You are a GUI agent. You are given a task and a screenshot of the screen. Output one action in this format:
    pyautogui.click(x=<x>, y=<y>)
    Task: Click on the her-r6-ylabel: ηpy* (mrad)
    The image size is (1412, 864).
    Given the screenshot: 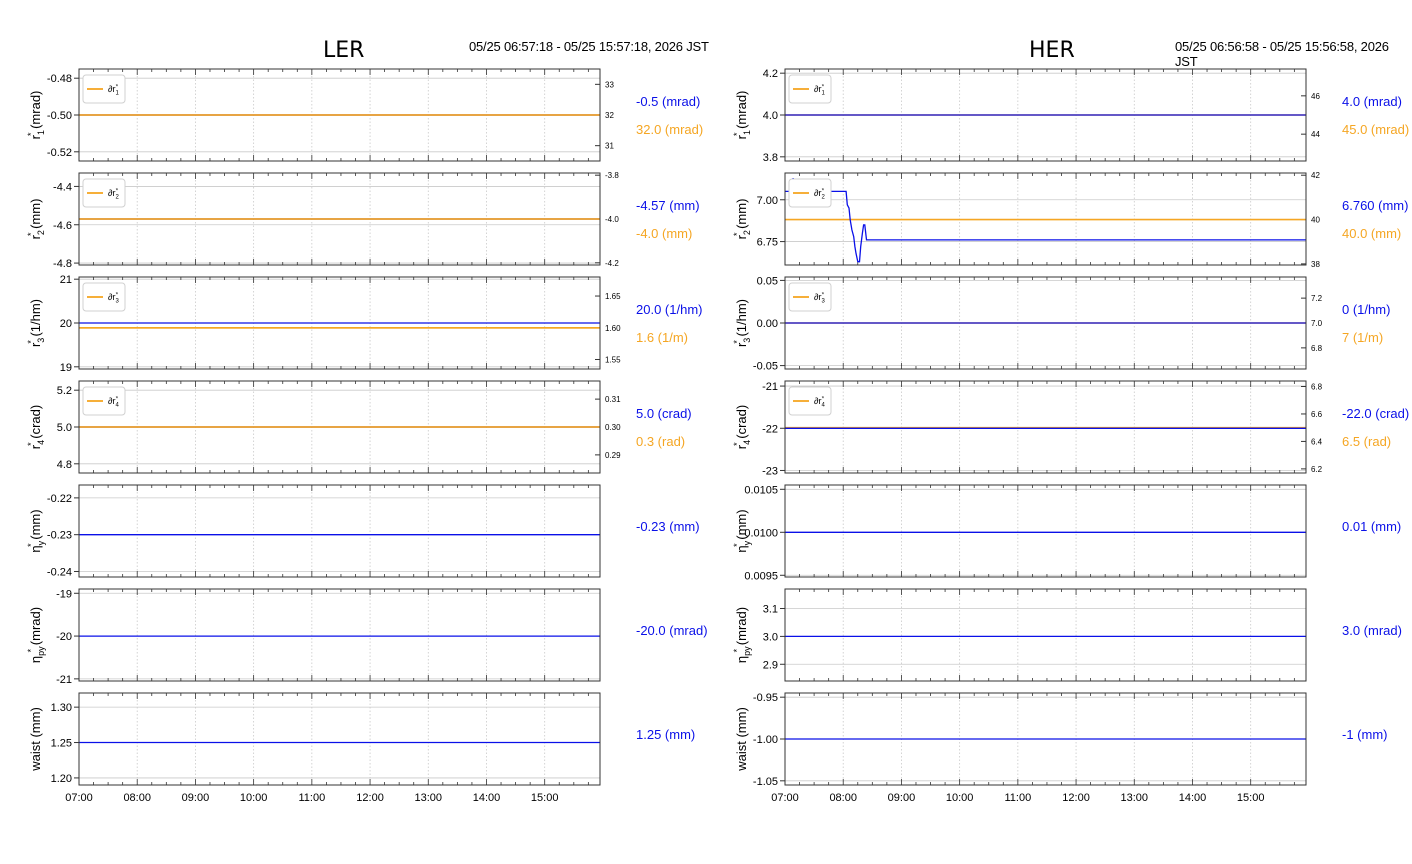 What is the action you would take?
    pyautogui.click(x=742, y=635)
    